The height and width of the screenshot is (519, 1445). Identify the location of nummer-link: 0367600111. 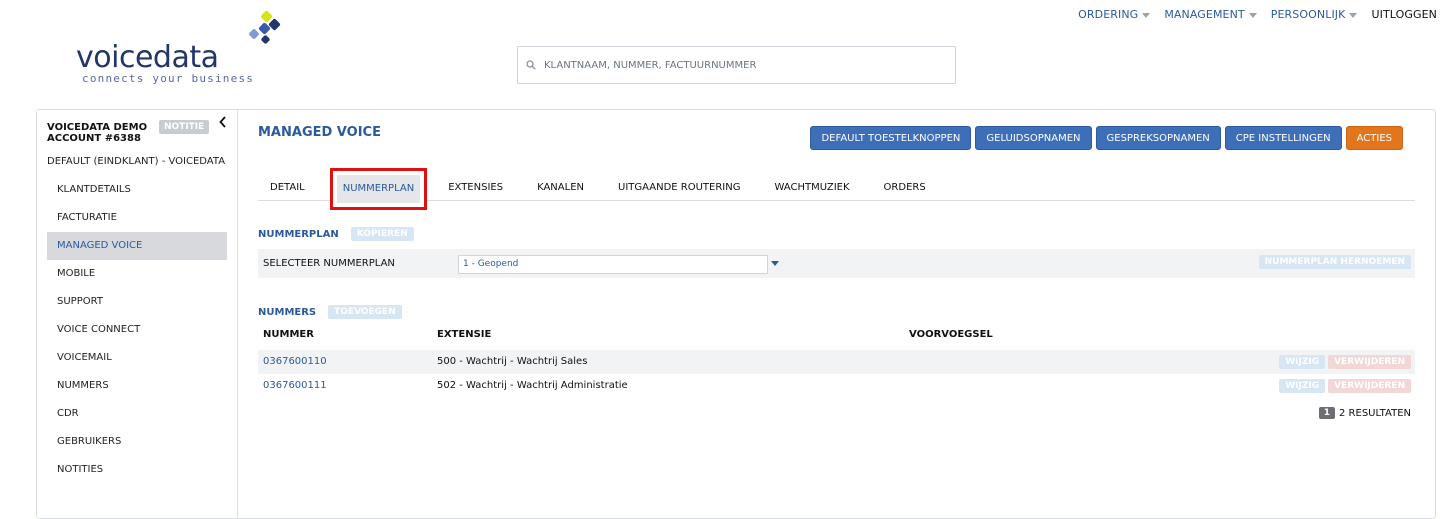
(295, 386).